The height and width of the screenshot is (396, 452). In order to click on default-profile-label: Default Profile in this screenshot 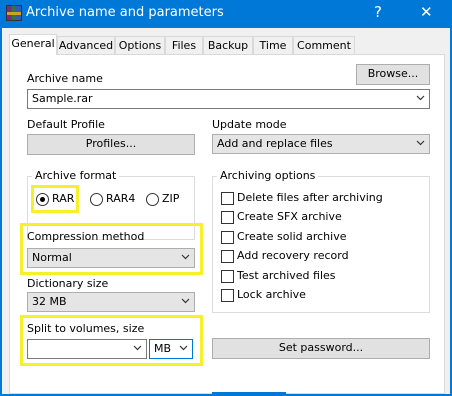, I will do `click(66, 124)`.